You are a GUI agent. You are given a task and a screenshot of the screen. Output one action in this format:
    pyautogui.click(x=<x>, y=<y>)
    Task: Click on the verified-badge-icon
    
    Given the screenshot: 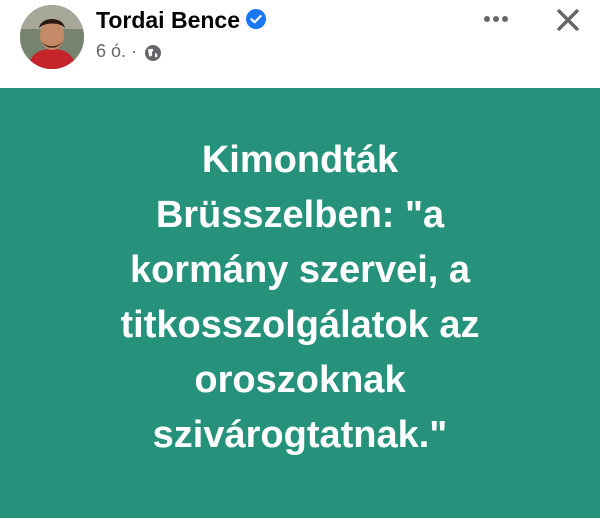 What is the action you would take?
    pyautogui.click(x=256, y=19)
    